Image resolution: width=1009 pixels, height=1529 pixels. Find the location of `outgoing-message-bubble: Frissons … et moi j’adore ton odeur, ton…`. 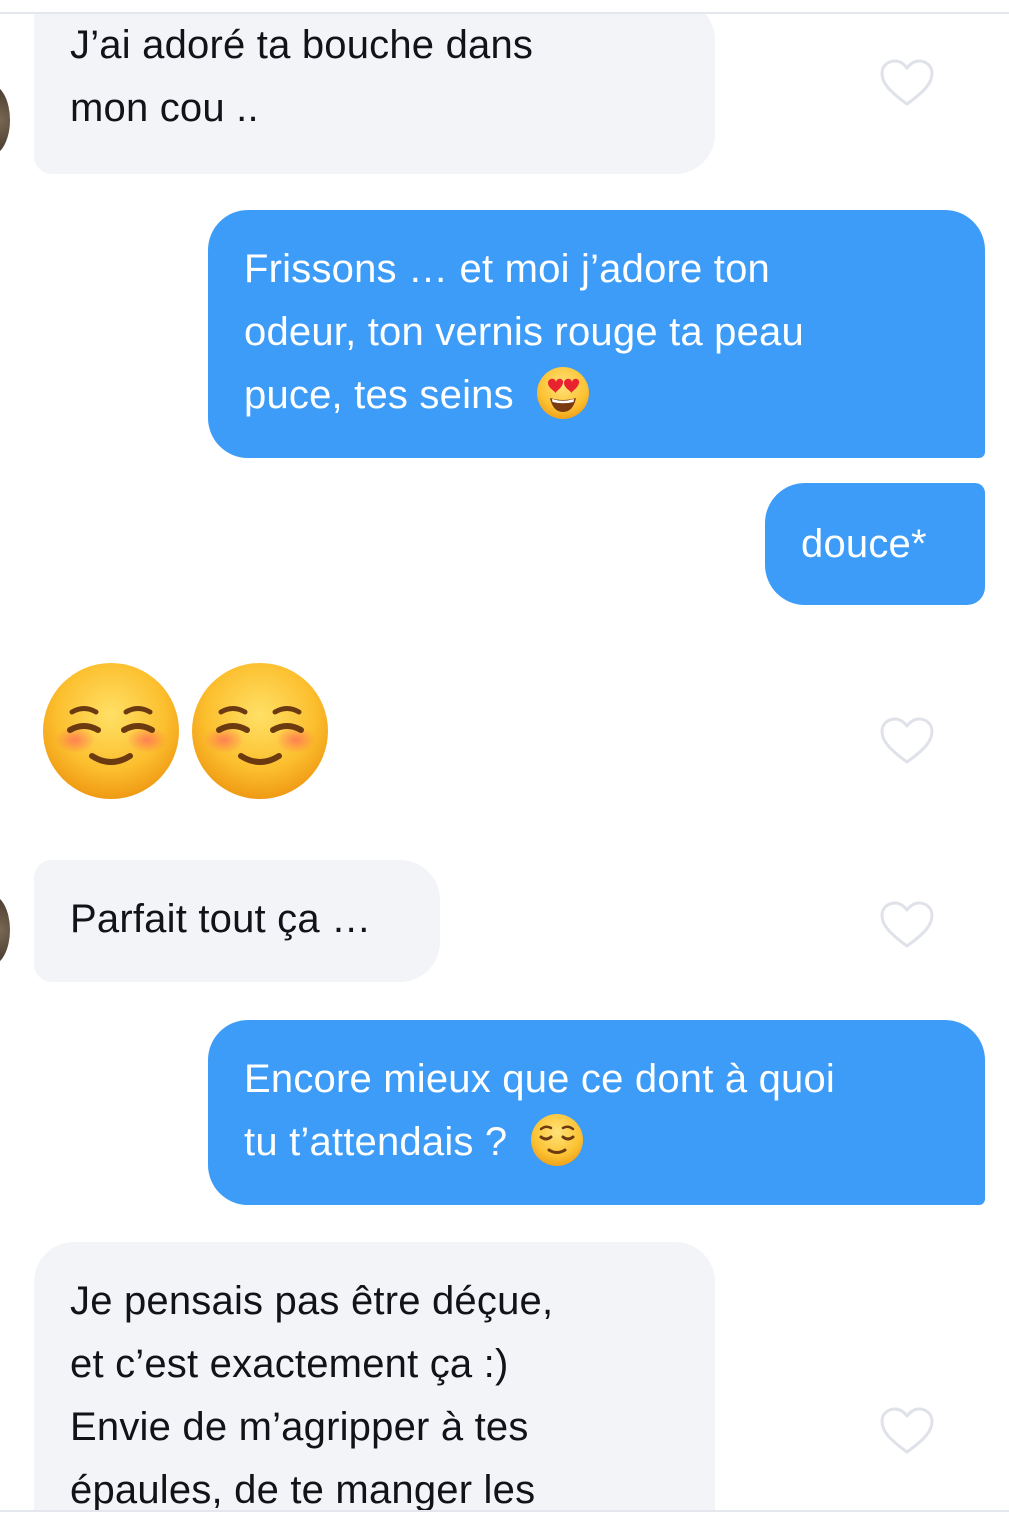

outgoing-message-bubble: Frissons … et moi j’adore ton odeur, ton… is located at coordinates (596, 334).